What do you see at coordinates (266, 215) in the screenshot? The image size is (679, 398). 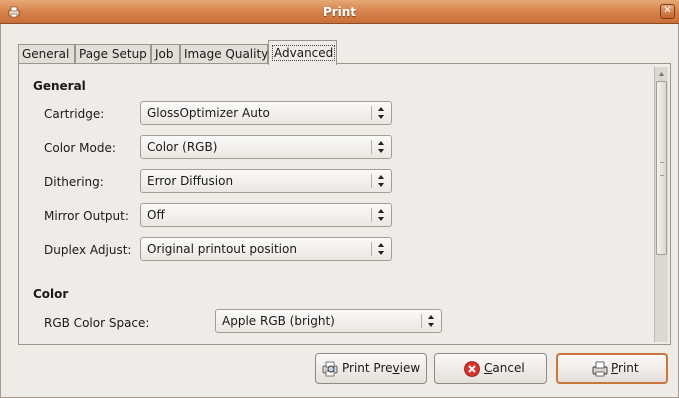 I see `mirror-output-select: Off` at bounding box center [266, 215].